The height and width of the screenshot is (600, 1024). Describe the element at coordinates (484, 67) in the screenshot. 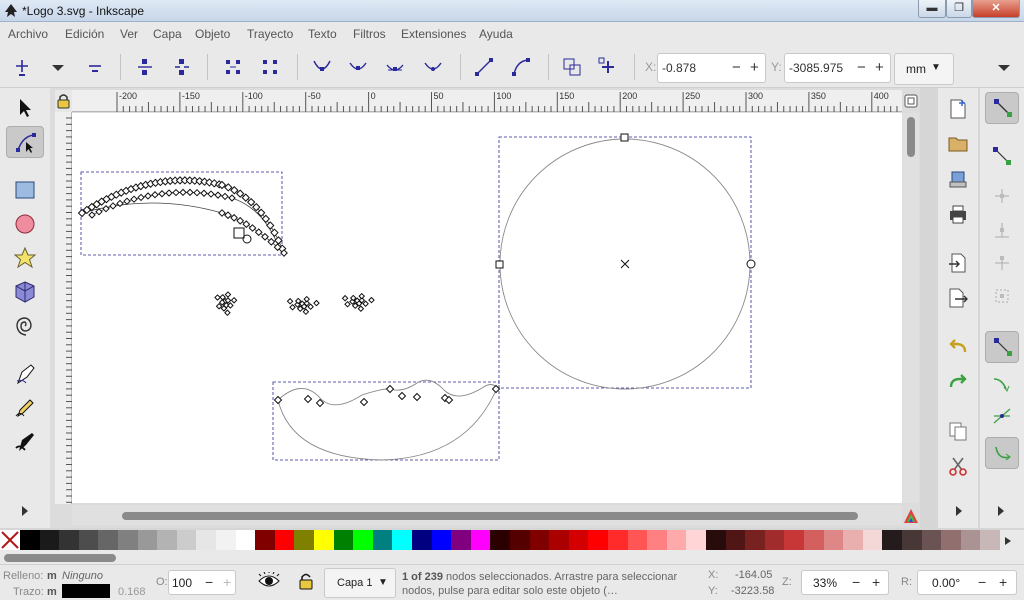

I see `make-line-icon` at that location.